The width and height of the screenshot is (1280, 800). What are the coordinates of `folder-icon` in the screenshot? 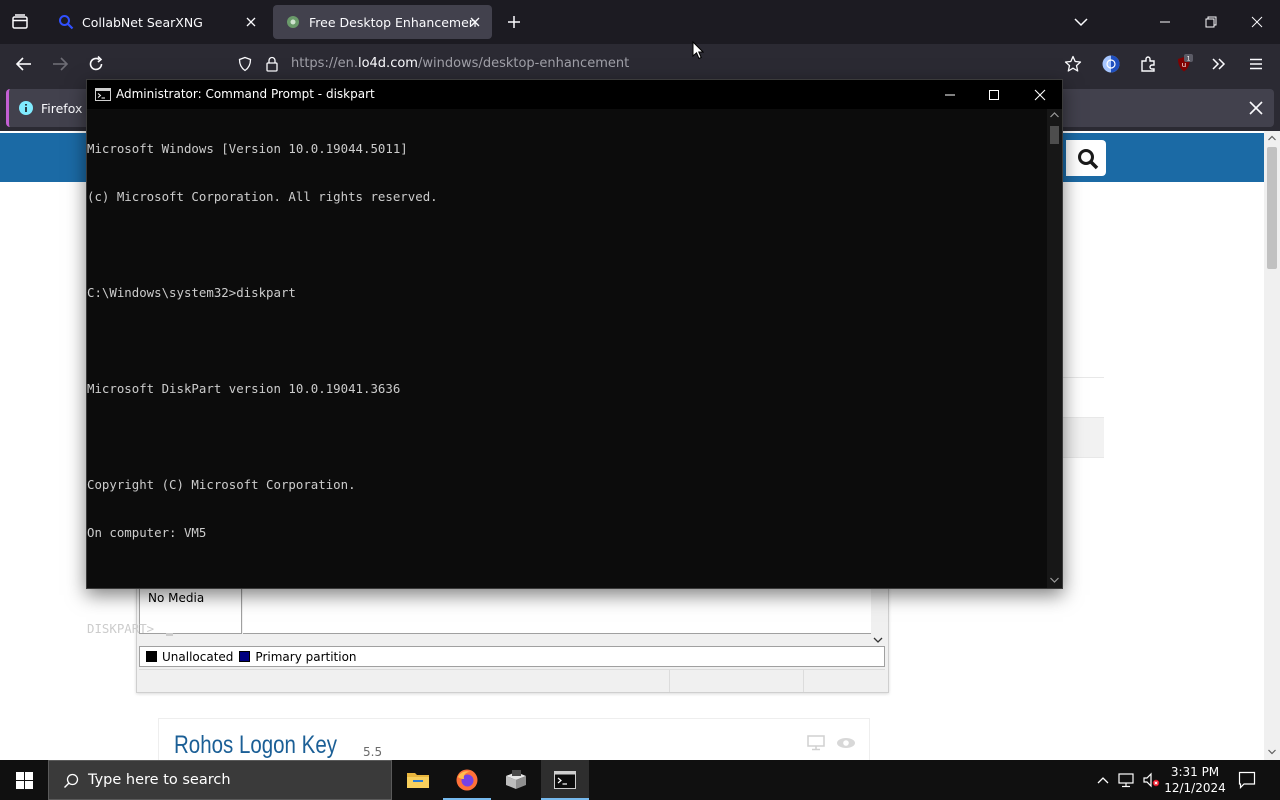 It's located at (418, 780).